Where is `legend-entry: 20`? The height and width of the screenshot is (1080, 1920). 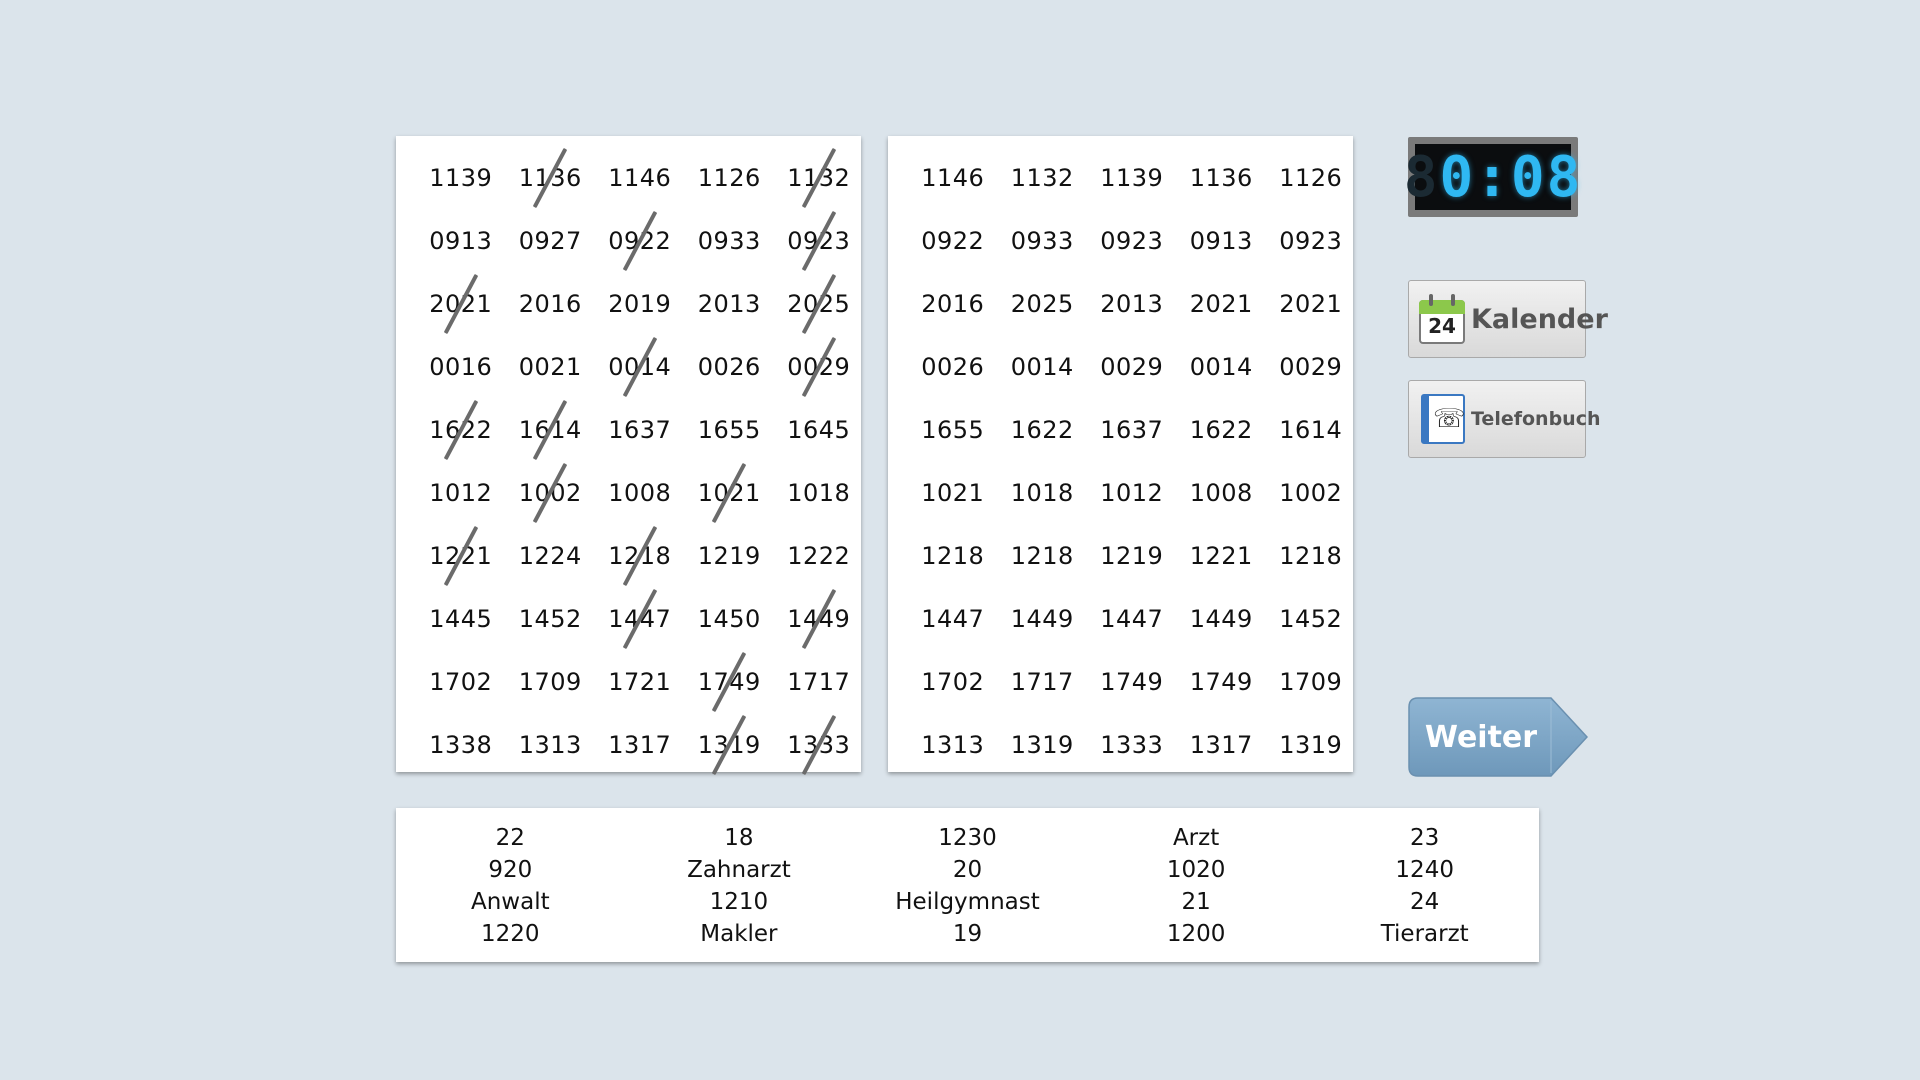
legend-entry: 20 is located at coordinates (967, 870).